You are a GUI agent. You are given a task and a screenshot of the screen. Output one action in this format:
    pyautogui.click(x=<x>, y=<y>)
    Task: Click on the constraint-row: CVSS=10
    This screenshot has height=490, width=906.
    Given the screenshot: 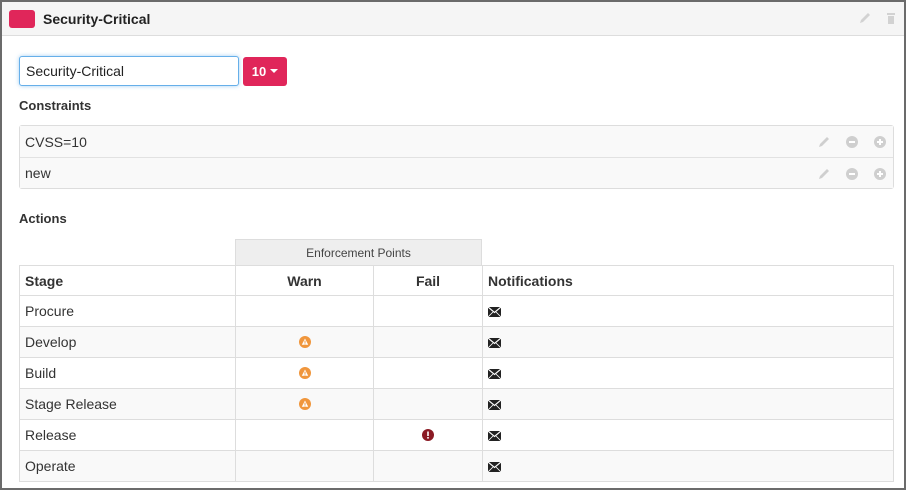 What is the action you would take?
    pyautogui.click(x=456, y=141)
    